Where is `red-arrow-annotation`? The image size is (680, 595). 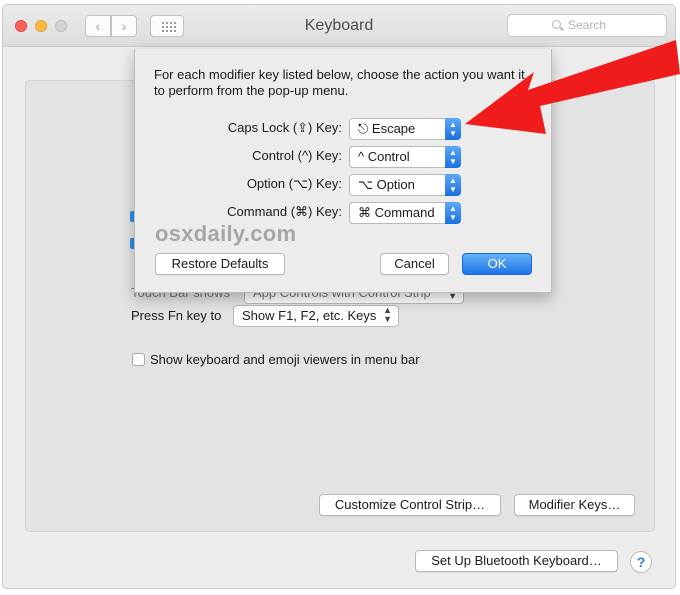
red-arrow-annotation is located at coordinates (572, 87).